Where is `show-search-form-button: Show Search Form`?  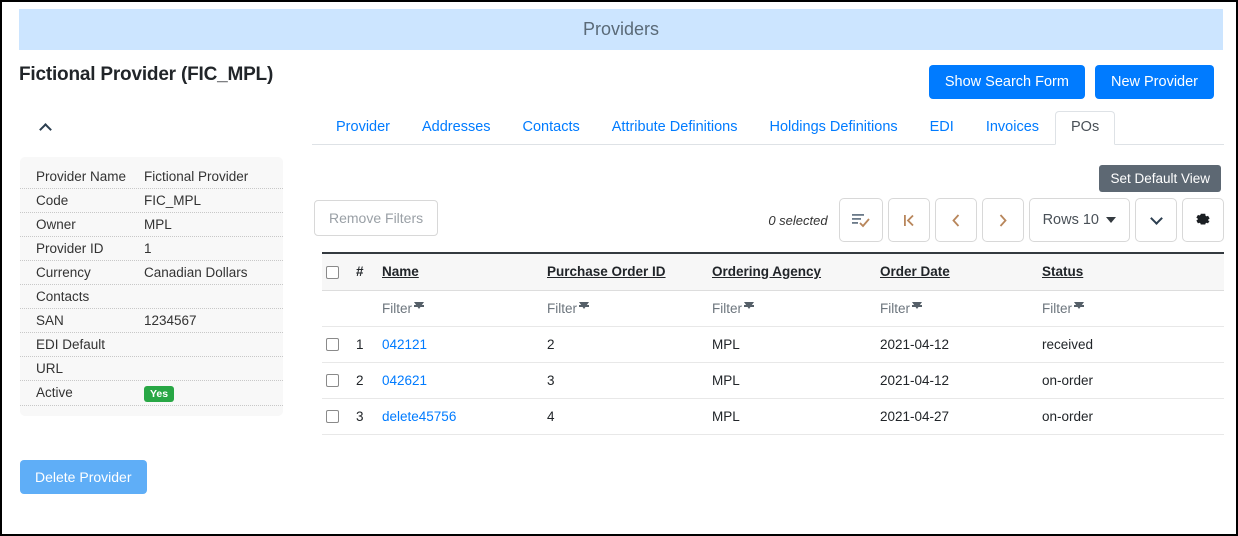 show-search-form-button: Show Search Form is located at coordinates (1006, 82).